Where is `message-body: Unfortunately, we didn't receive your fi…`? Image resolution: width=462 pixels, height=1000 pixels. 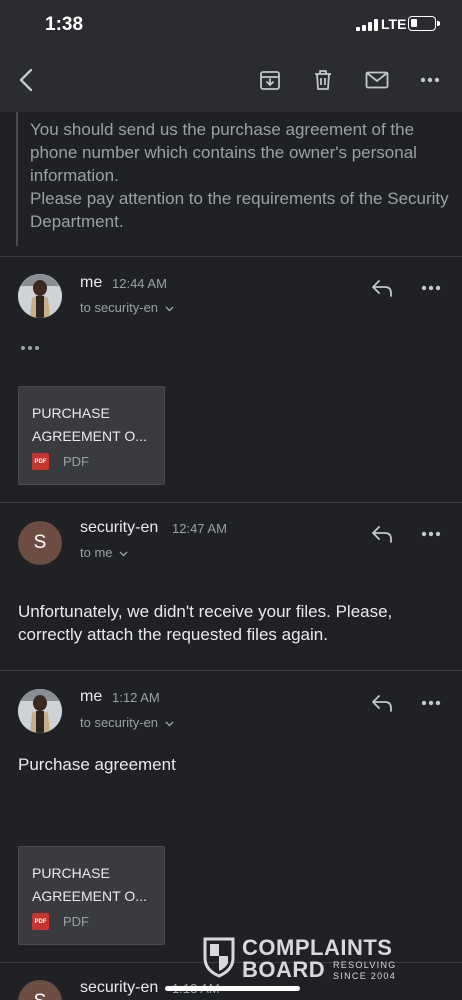 message-body: Unfortunately, we didn't receive your fi… is located at coordinates (205, 623).